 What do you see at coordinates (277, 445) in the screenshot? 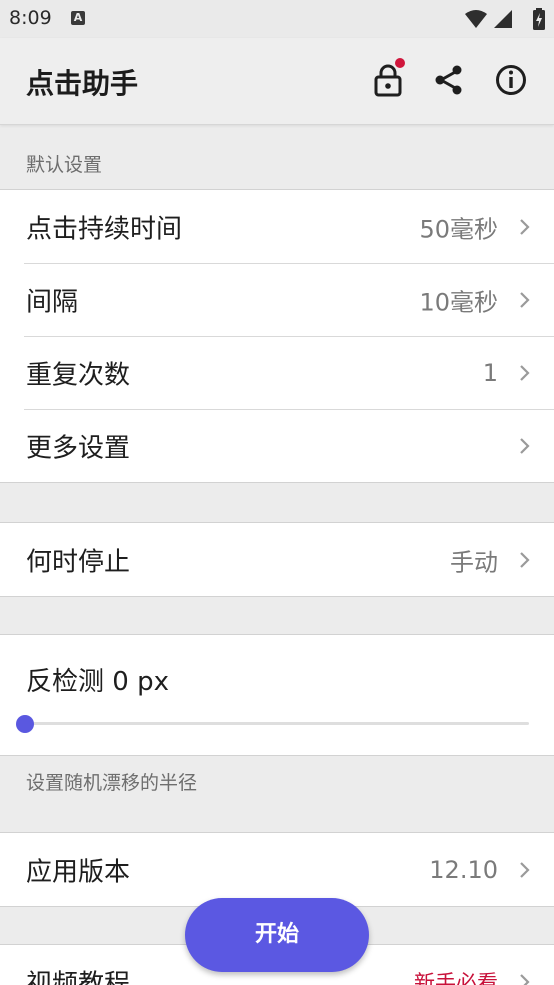
I see `setting-row-more-settings: 更多设置` at bounding box center [277, 445].